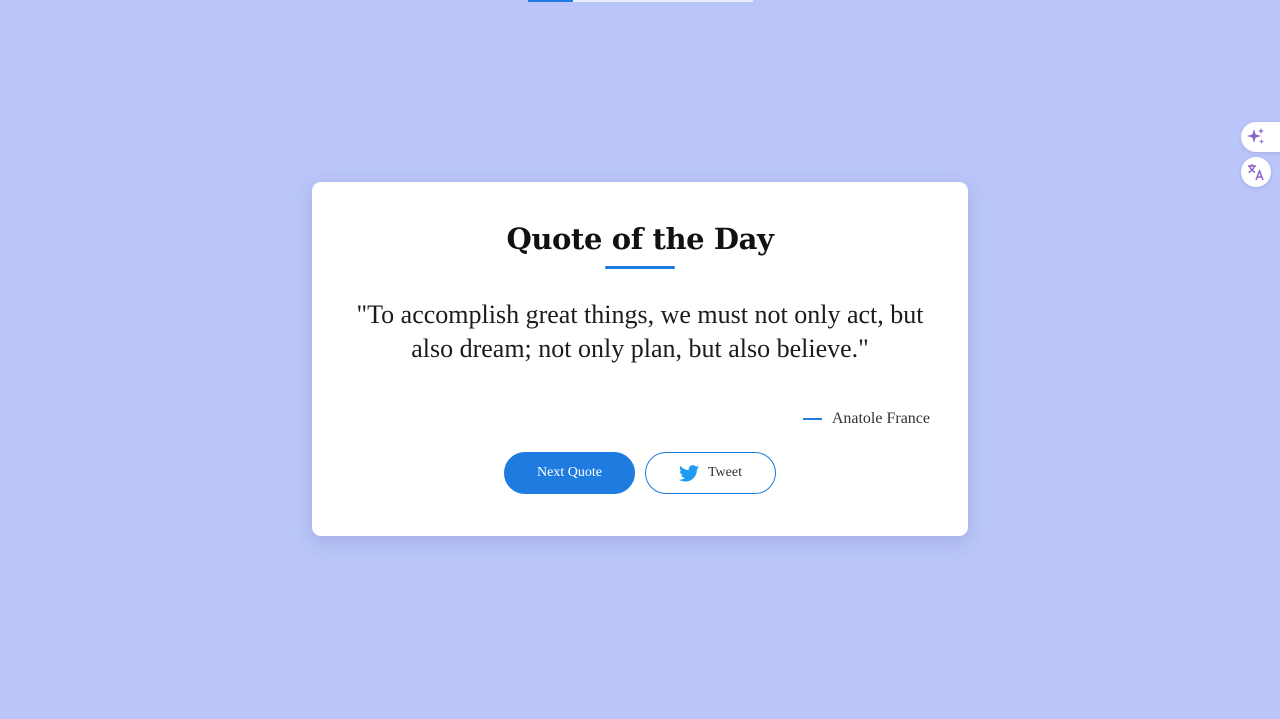  What do you see at coordinates (1256, 137) in the screenshot?
I see `sparkle-icon` at bounding box center [1256, 137].